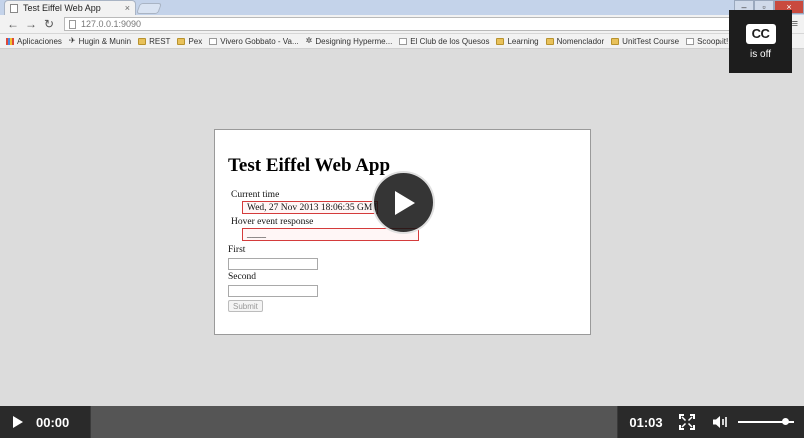 The width and height of the screenshot is (804, 438). I want to click on fullscreen-button, so click(687, 422).